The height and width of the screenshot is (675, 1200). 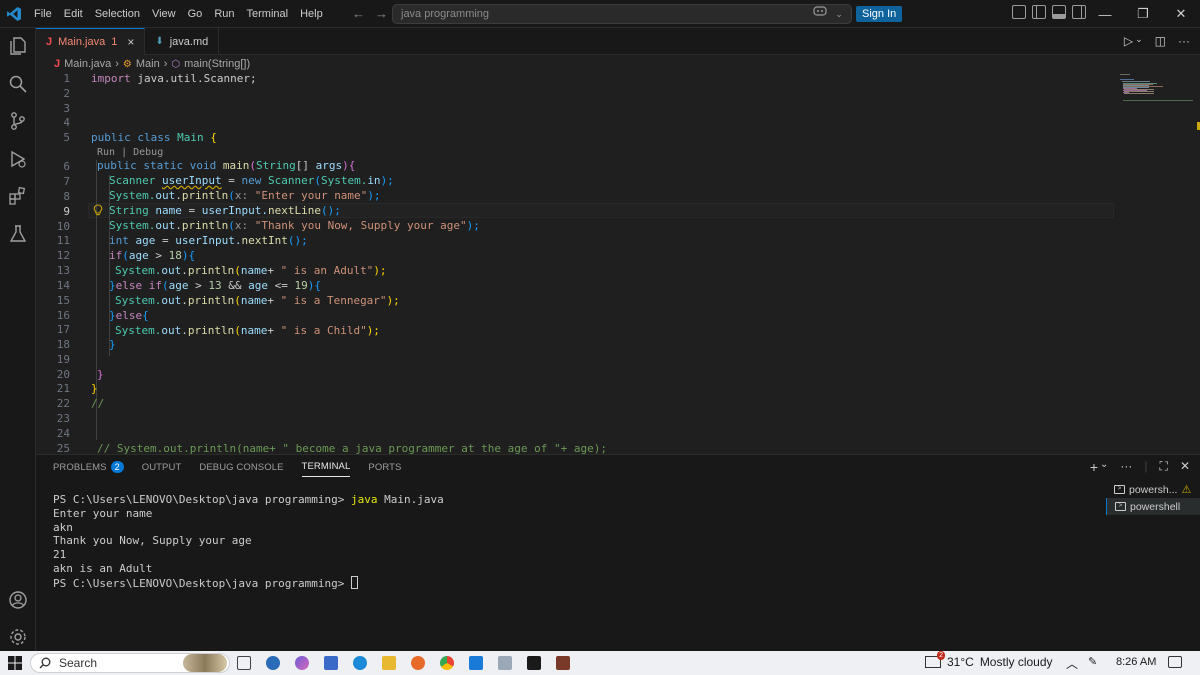 What do you see at coordinates (63, 285) in the screenshot?
I see `line-number: 14` at bounding box center [63, 285].